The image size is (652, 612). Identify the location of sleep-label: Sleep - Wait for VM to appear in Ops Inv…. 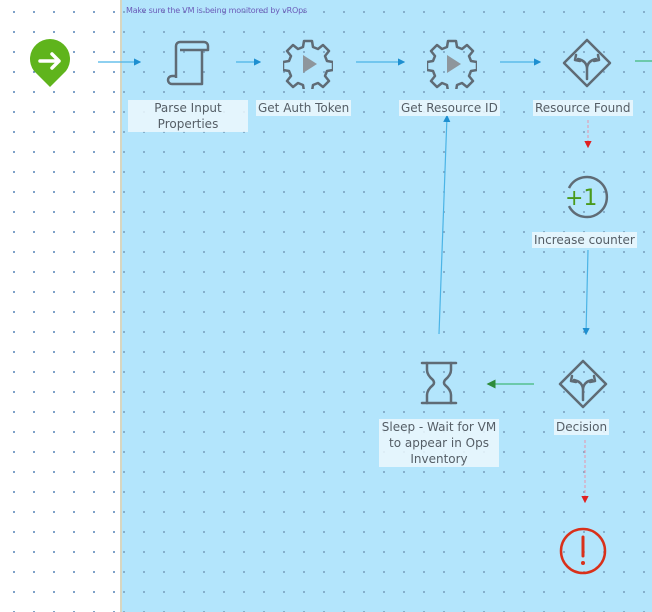
(439, 443).